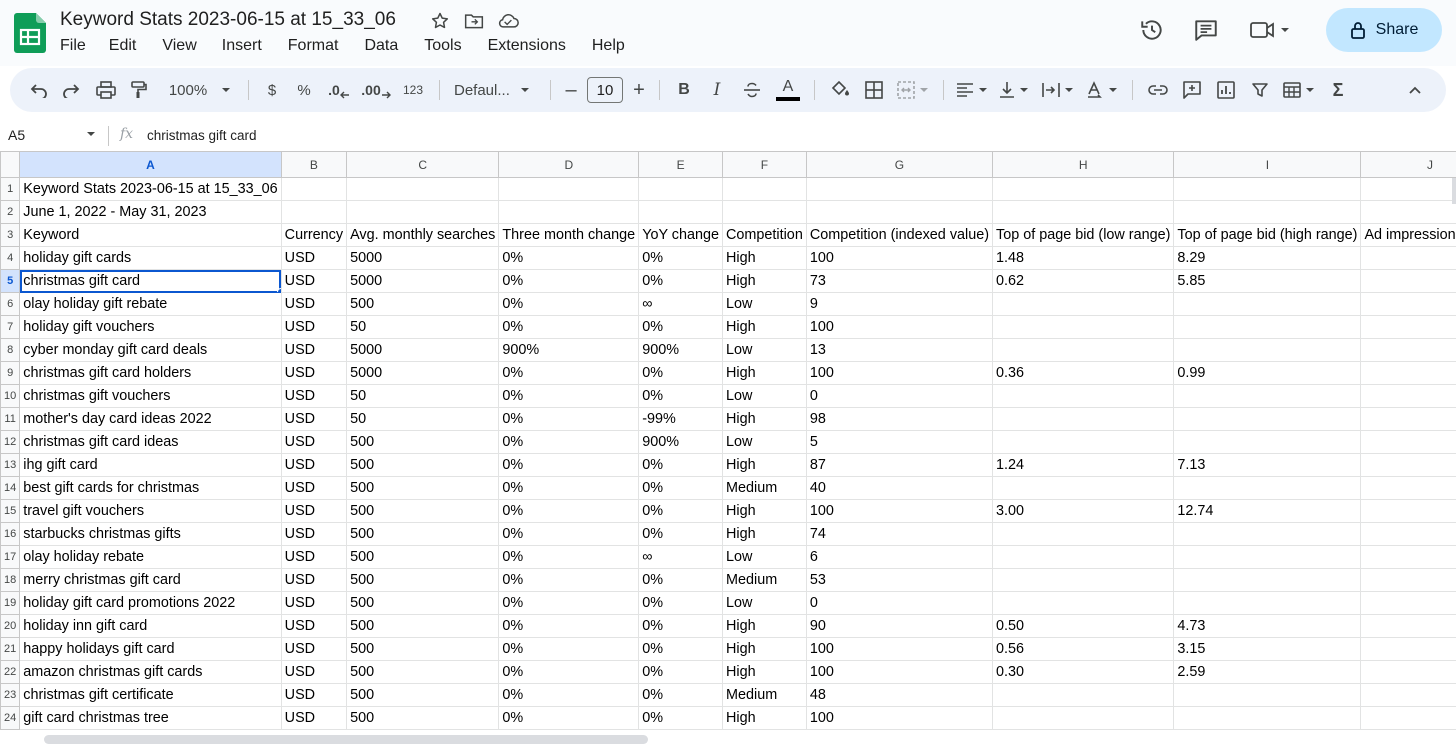  Describe the element at coordinates (1408, 281) in the screenshot. I see `cell-j5` at that location.